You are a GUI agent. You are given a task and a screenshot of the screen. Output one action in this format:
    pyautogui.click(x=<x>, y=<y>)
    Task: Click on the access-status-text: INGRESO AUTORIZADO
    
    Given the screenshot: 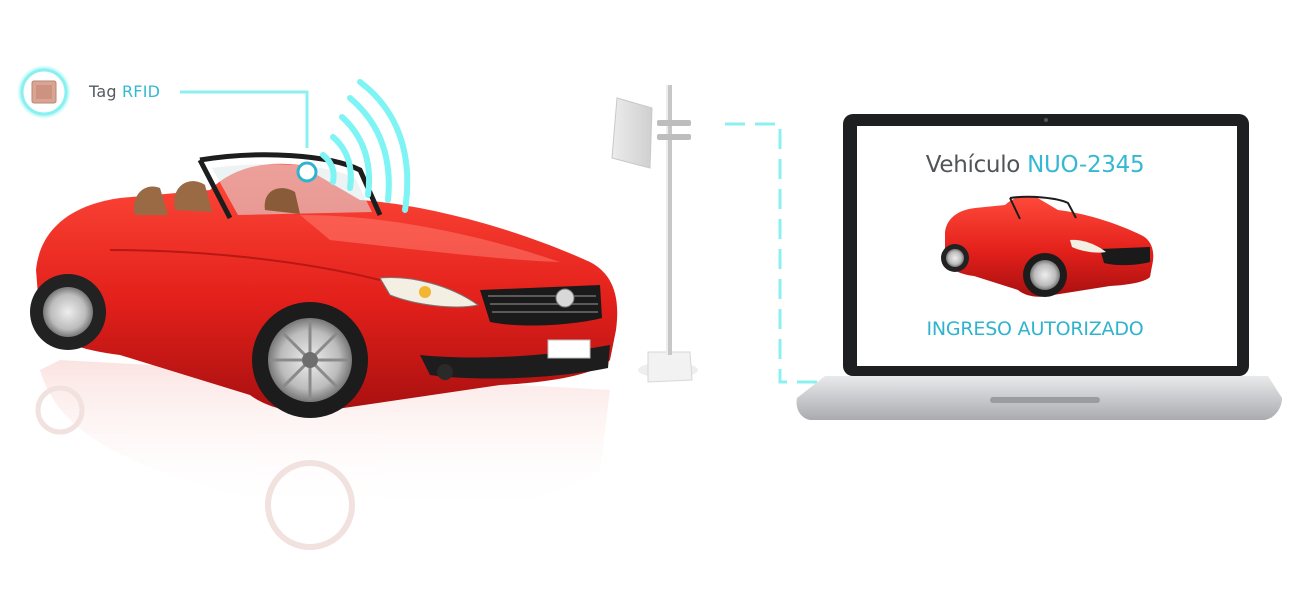 What is the action you would take?
    pyautogui.click(x=1035, y=329)
    